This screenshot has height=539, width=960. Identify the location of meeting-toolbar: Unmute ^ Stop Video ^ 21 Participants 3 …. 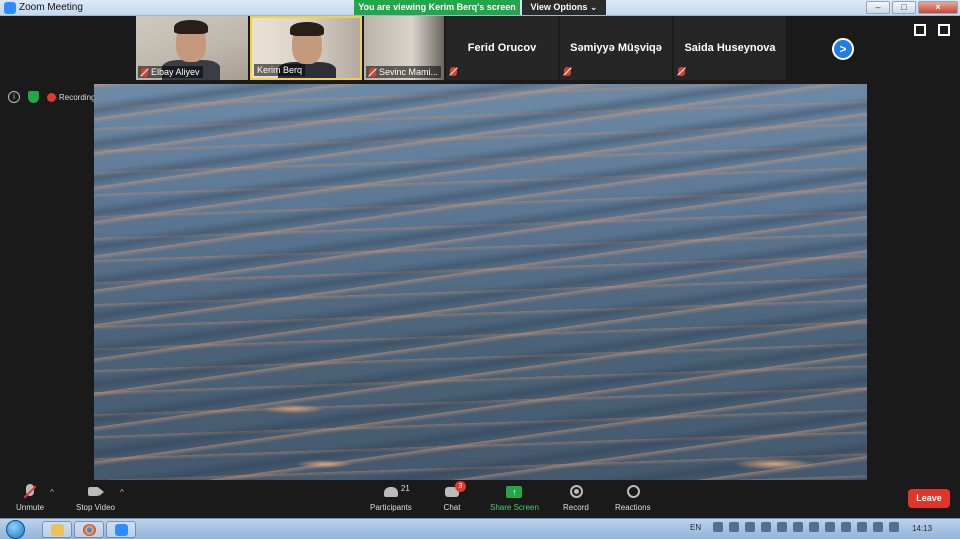
(480, 499).